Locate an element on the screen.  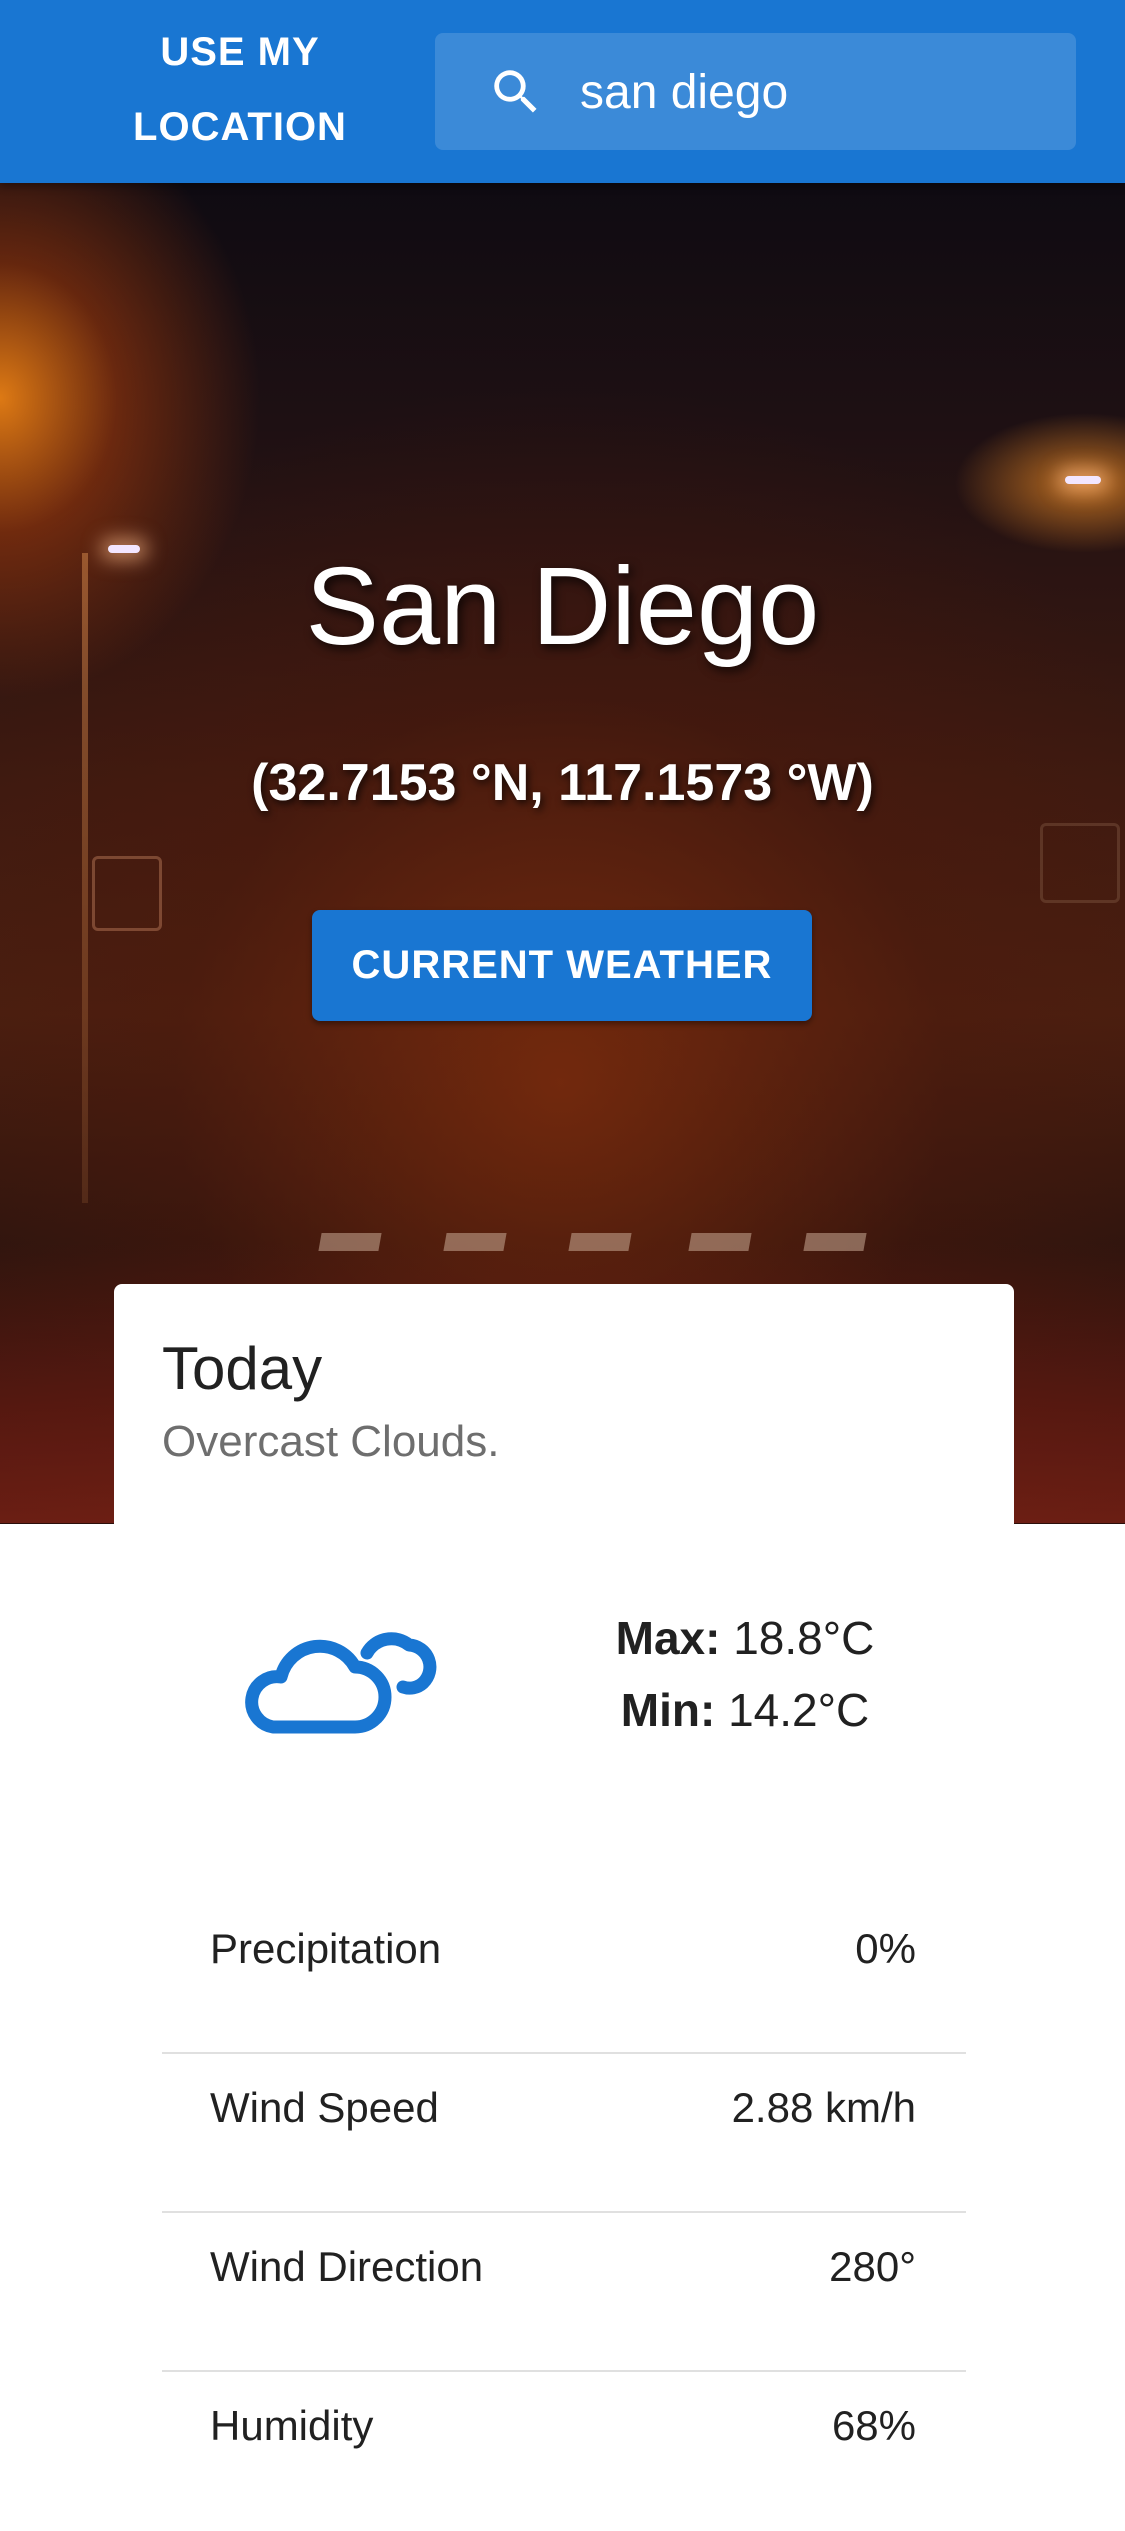
city-coordinates: (32.7153 °N, 117.1573 °W) is located at coordinates (562, 783).